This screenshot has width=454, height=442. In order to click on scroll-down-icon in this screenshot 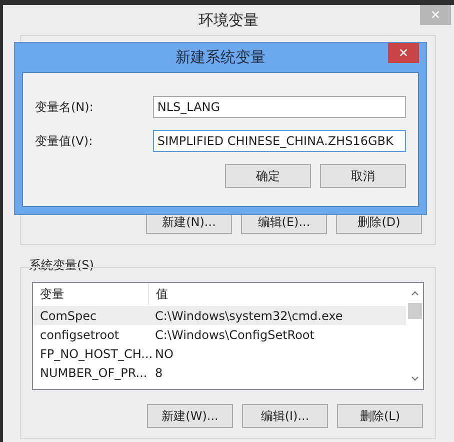, I will do `click(414, 379)`.